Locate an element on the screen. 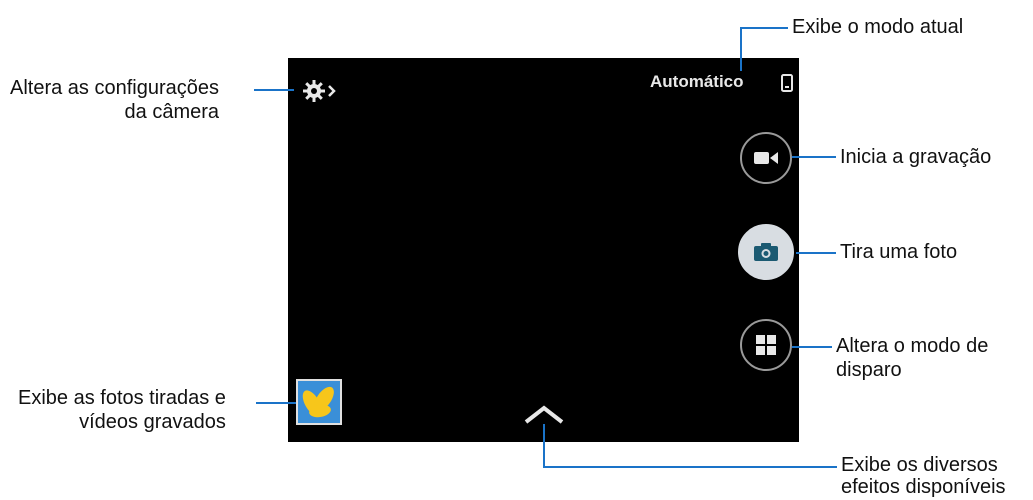  gear-icon is located at coordinates (319, 91).